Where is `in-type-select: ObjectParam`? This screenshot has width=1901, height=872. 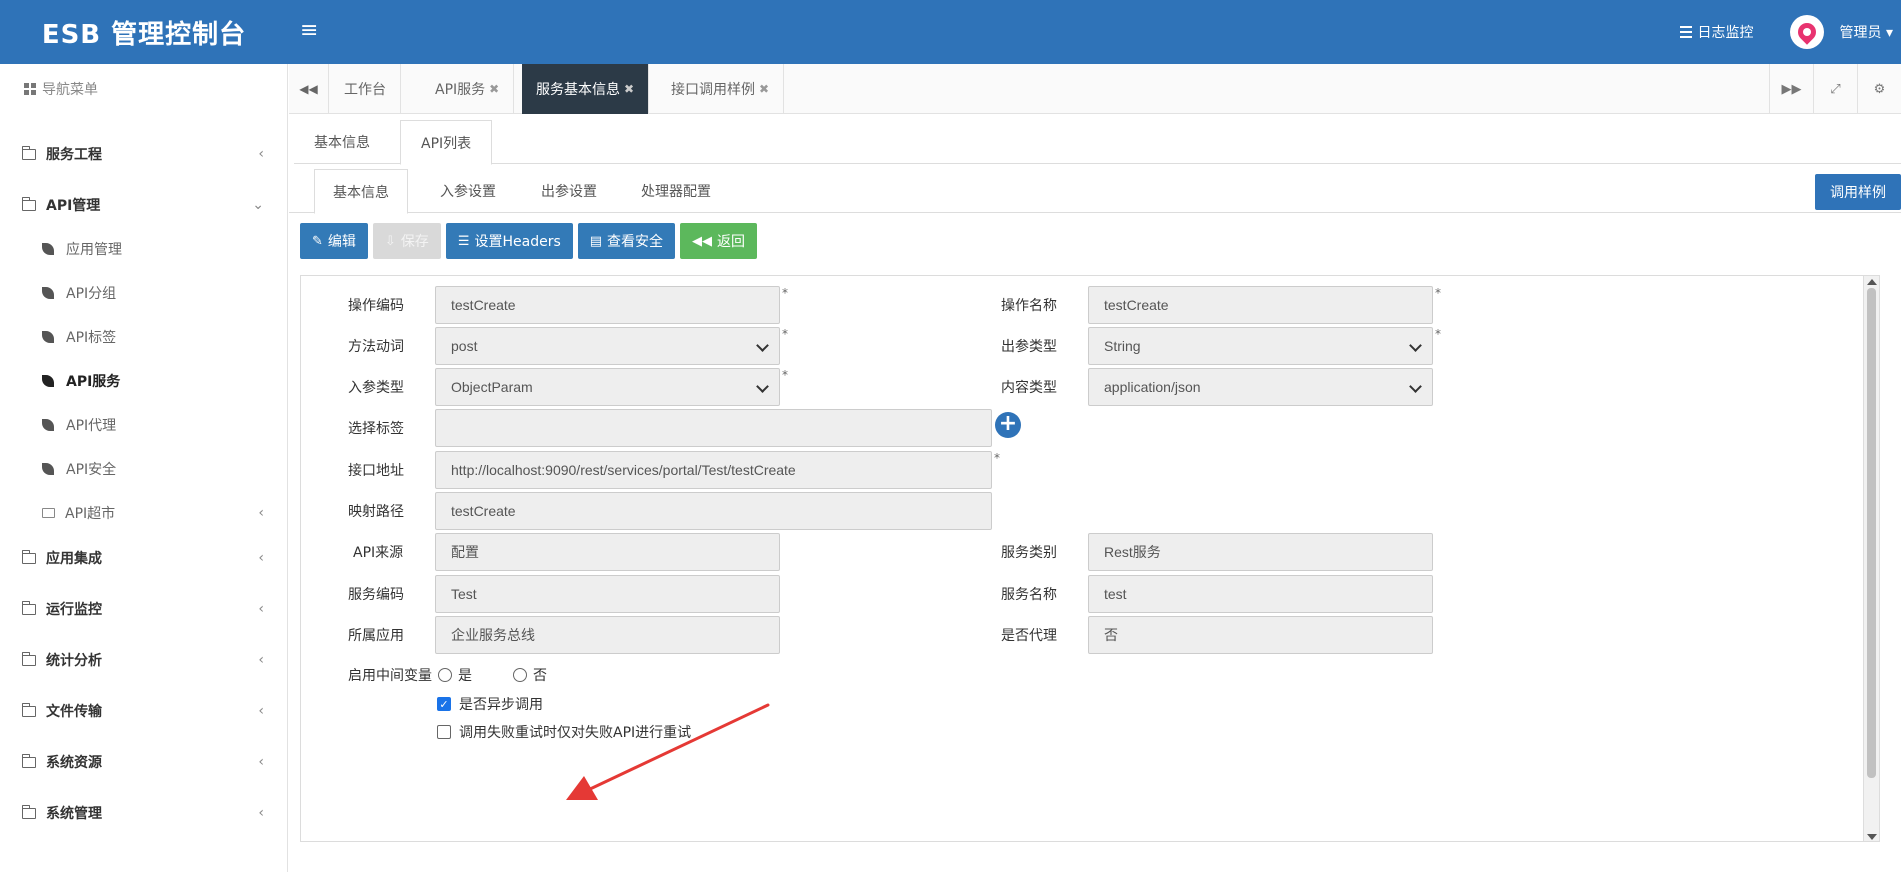
in-type-select: ObjectParam is located at coordinates (607, 387).